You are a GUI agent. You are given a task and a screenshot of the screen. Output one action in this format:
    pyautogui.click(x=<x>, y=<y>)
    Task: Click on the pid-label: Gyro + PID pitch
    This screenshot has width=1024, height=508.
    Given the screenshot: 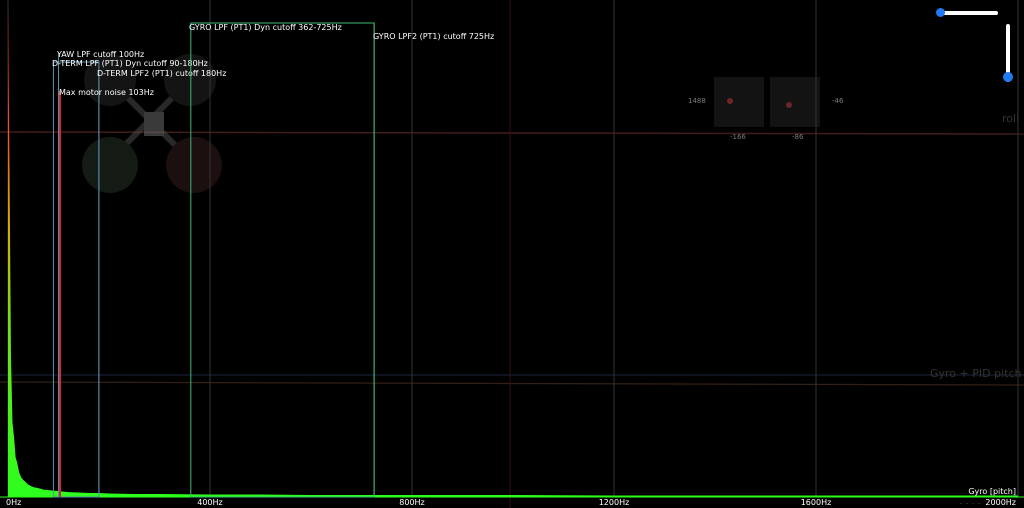 What is the action you would take?
    pyautogui.click(x=975, y=373)
    